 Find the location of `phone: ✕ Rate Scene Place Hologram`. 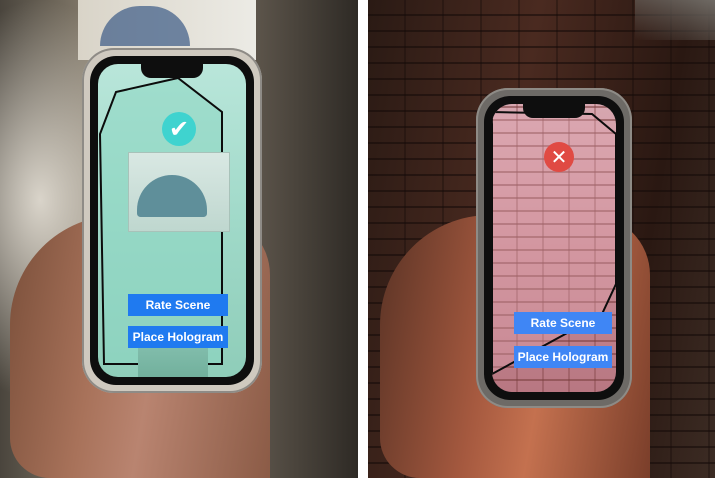

phone: ✕ Rate Scene Place Hologram is located at coordinates (554, 248).